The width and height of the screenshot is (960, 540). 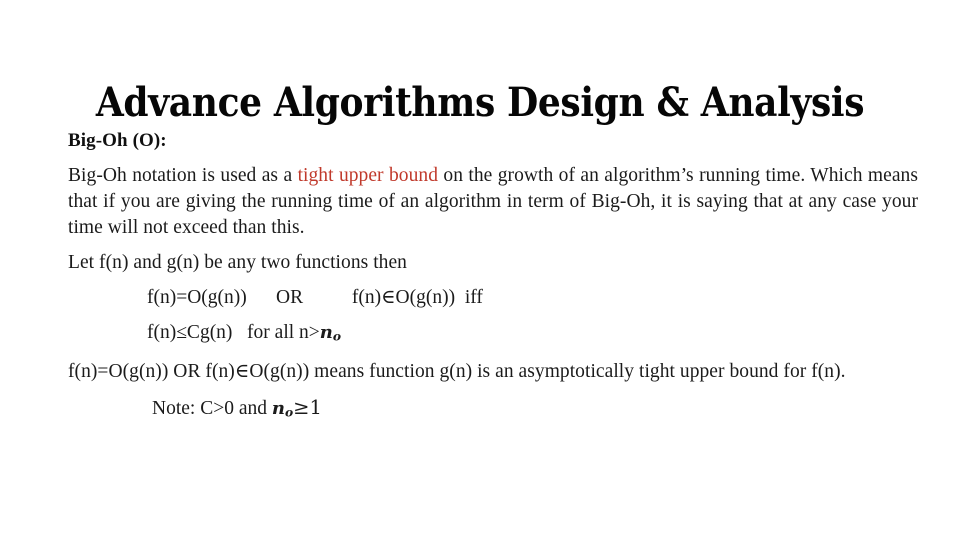 What do you see at coordinates (278, 408) in the screenshot?
I see `note-math-variable-n: n` at bounding box center [278, 408].